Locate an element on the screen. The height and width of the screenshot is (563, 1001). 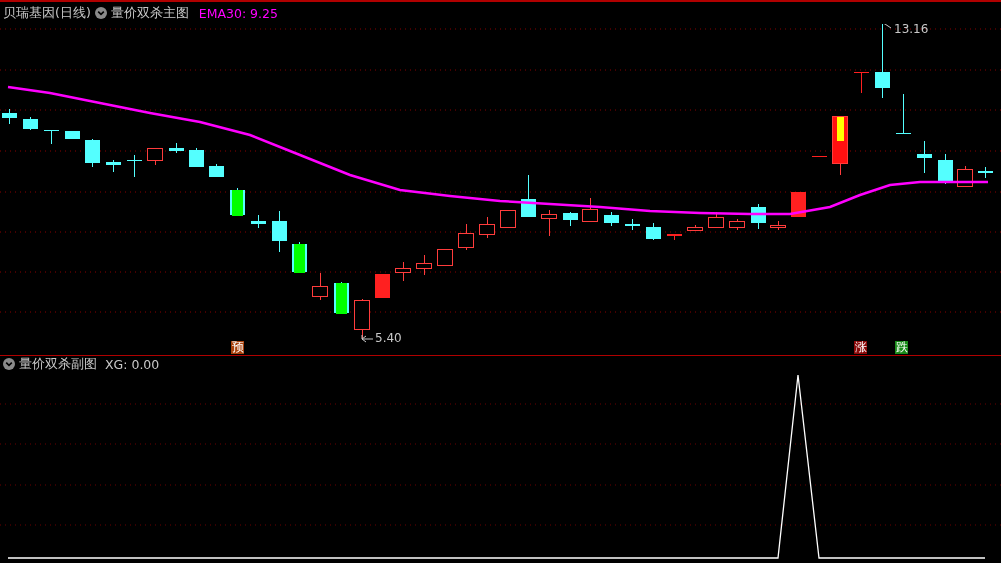
signal-marker: 涨 is located at coordinates (860, 347).